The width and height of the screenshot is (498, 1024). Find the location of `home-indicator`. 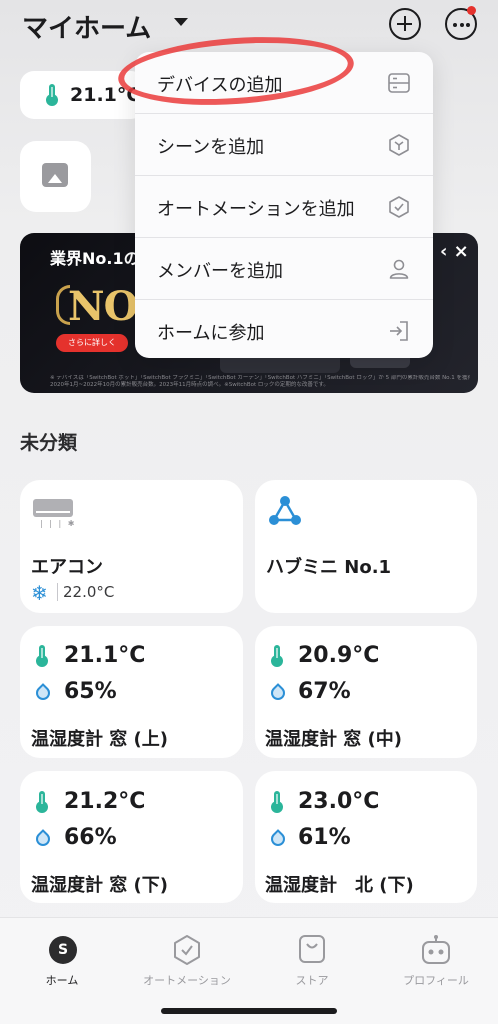

home-indicator is located at coordinates (249, 1011).